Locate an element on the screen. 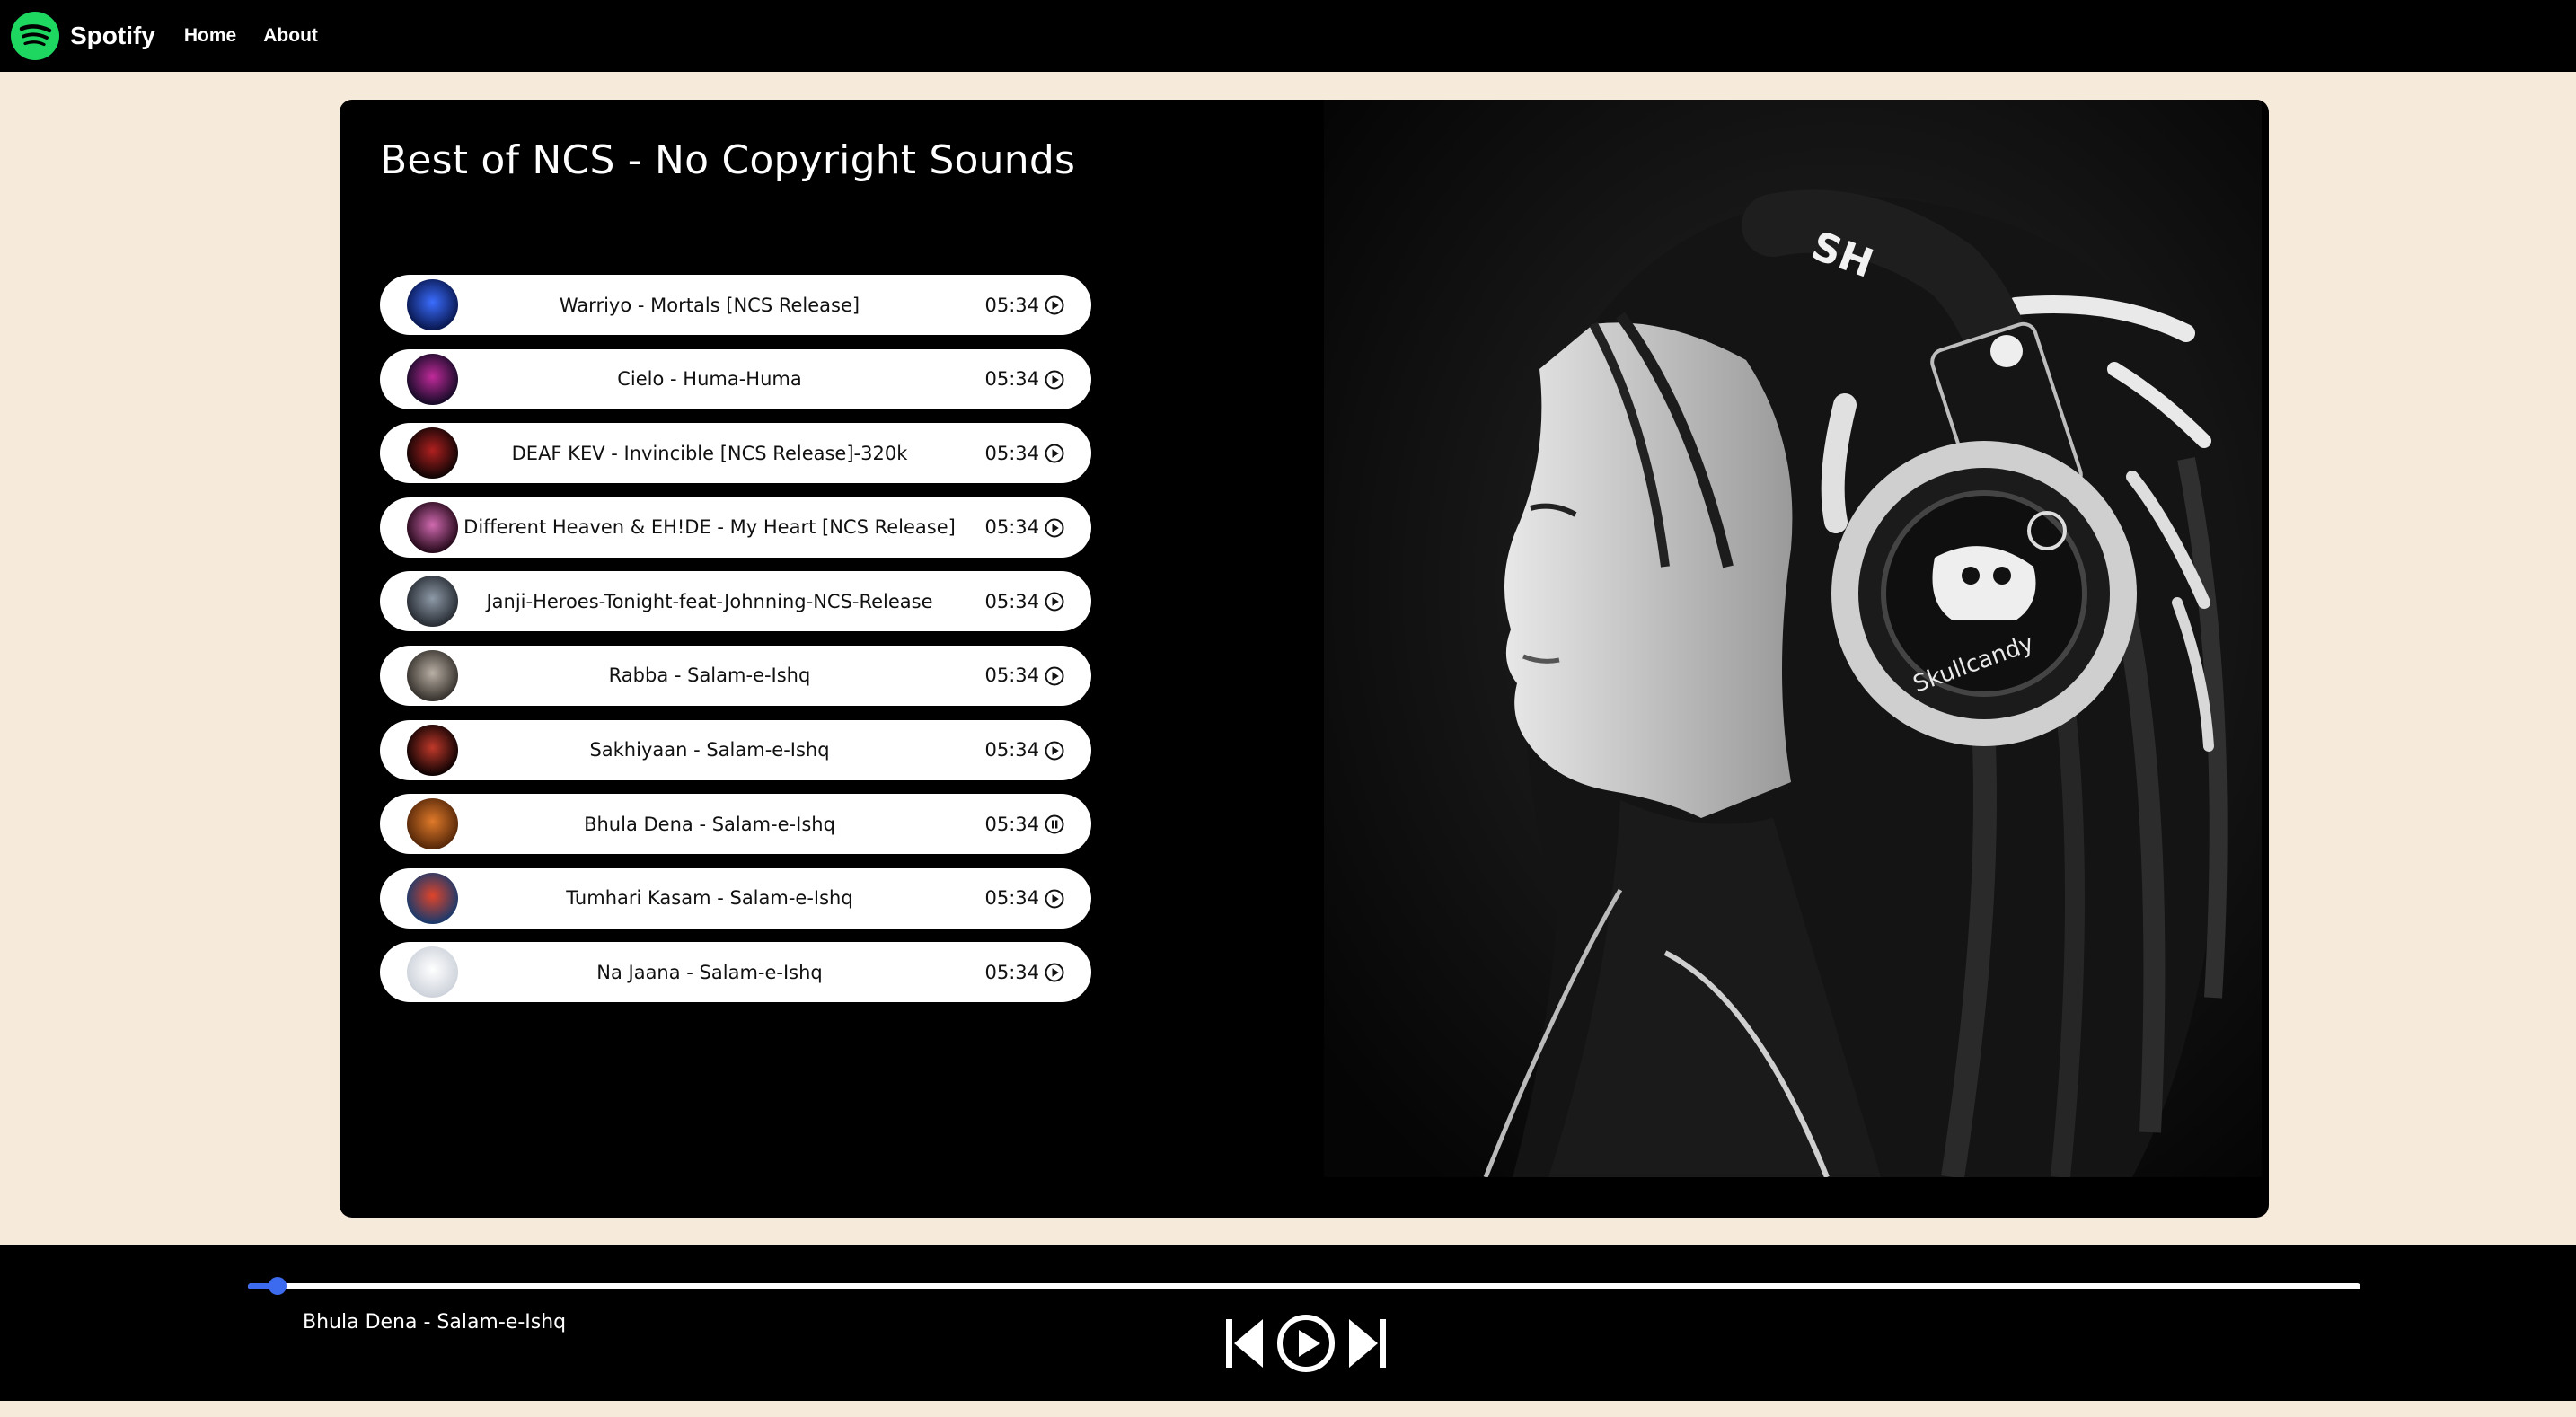 Image resolution: width=2576 pixels, height=1417 pixels. player-controls is located at coordinates (1306, 1343).